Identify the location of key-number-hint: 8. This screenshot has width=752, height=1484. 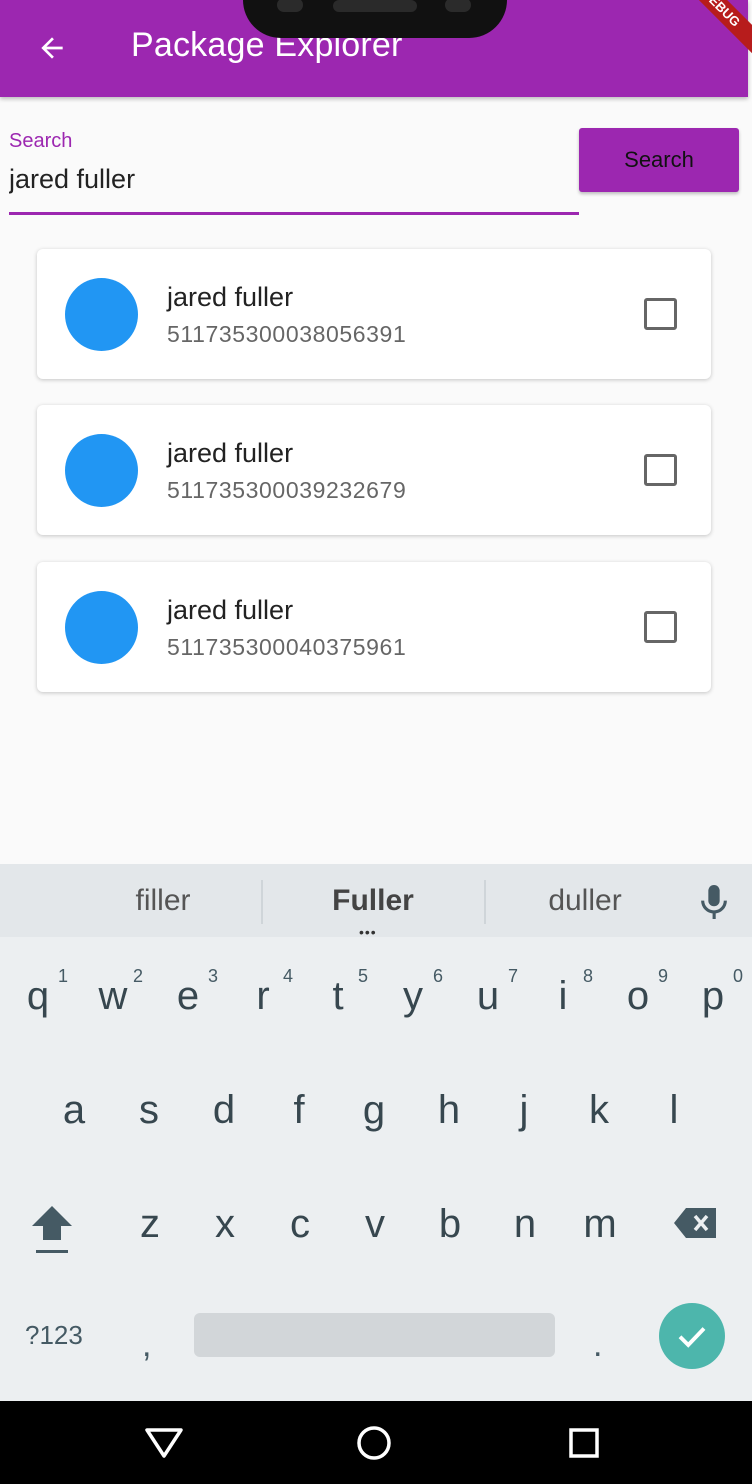
(587, 976).